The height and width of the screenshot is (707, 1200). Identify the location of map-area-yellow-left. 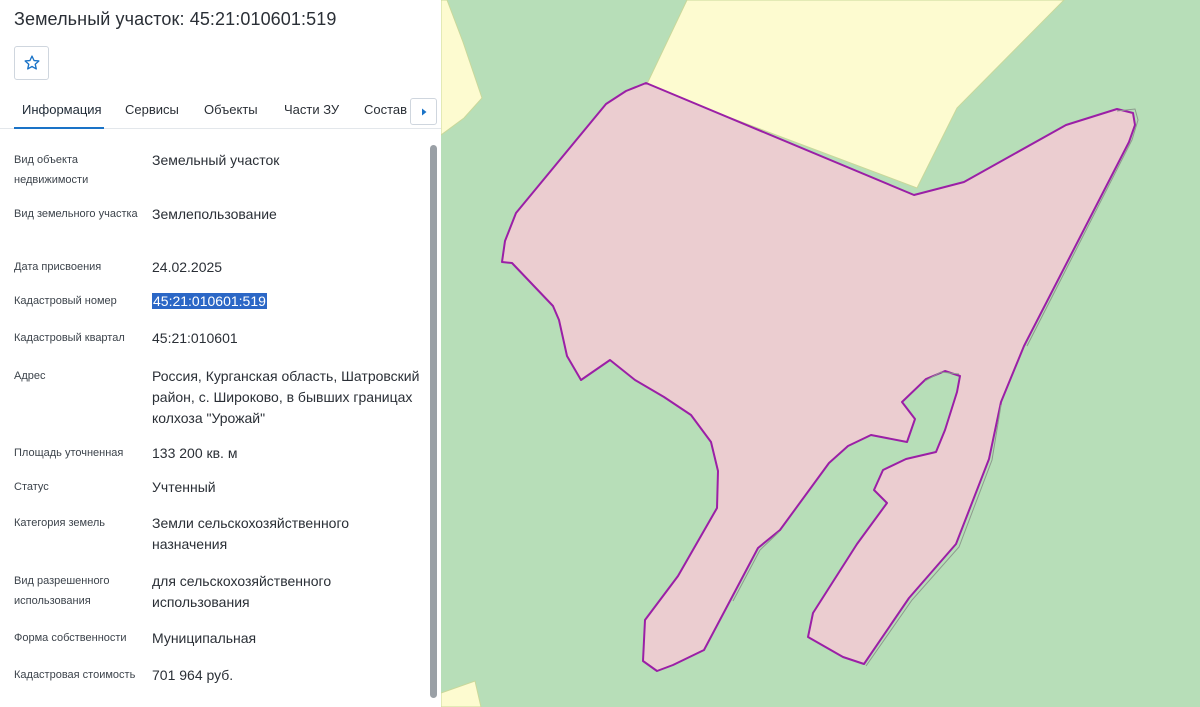
(462, 68).